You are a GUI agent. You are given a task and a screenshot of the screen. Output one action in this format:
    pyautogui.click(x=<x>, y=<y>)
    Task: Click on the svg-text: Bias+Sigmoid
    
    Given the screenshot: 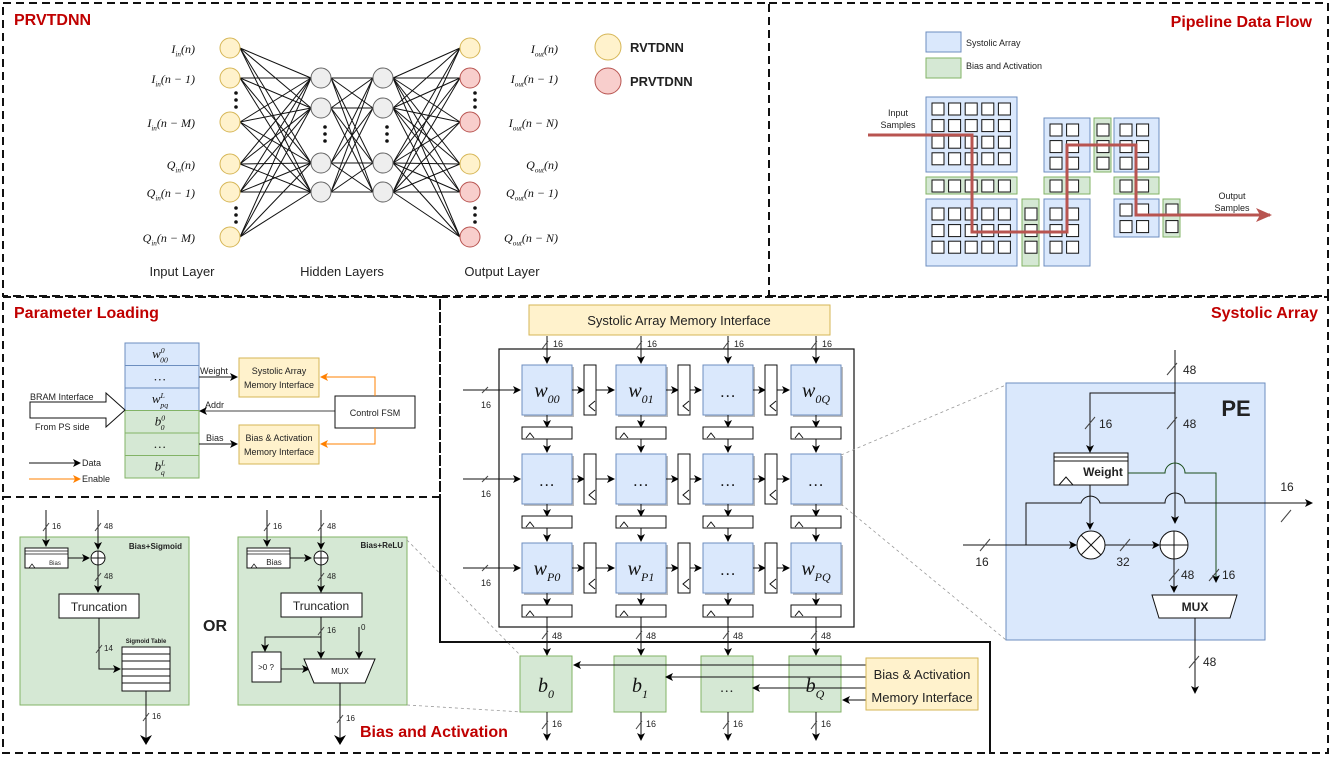 What is the action you would take?
    pyautogui.click(x=155, y=546)
    